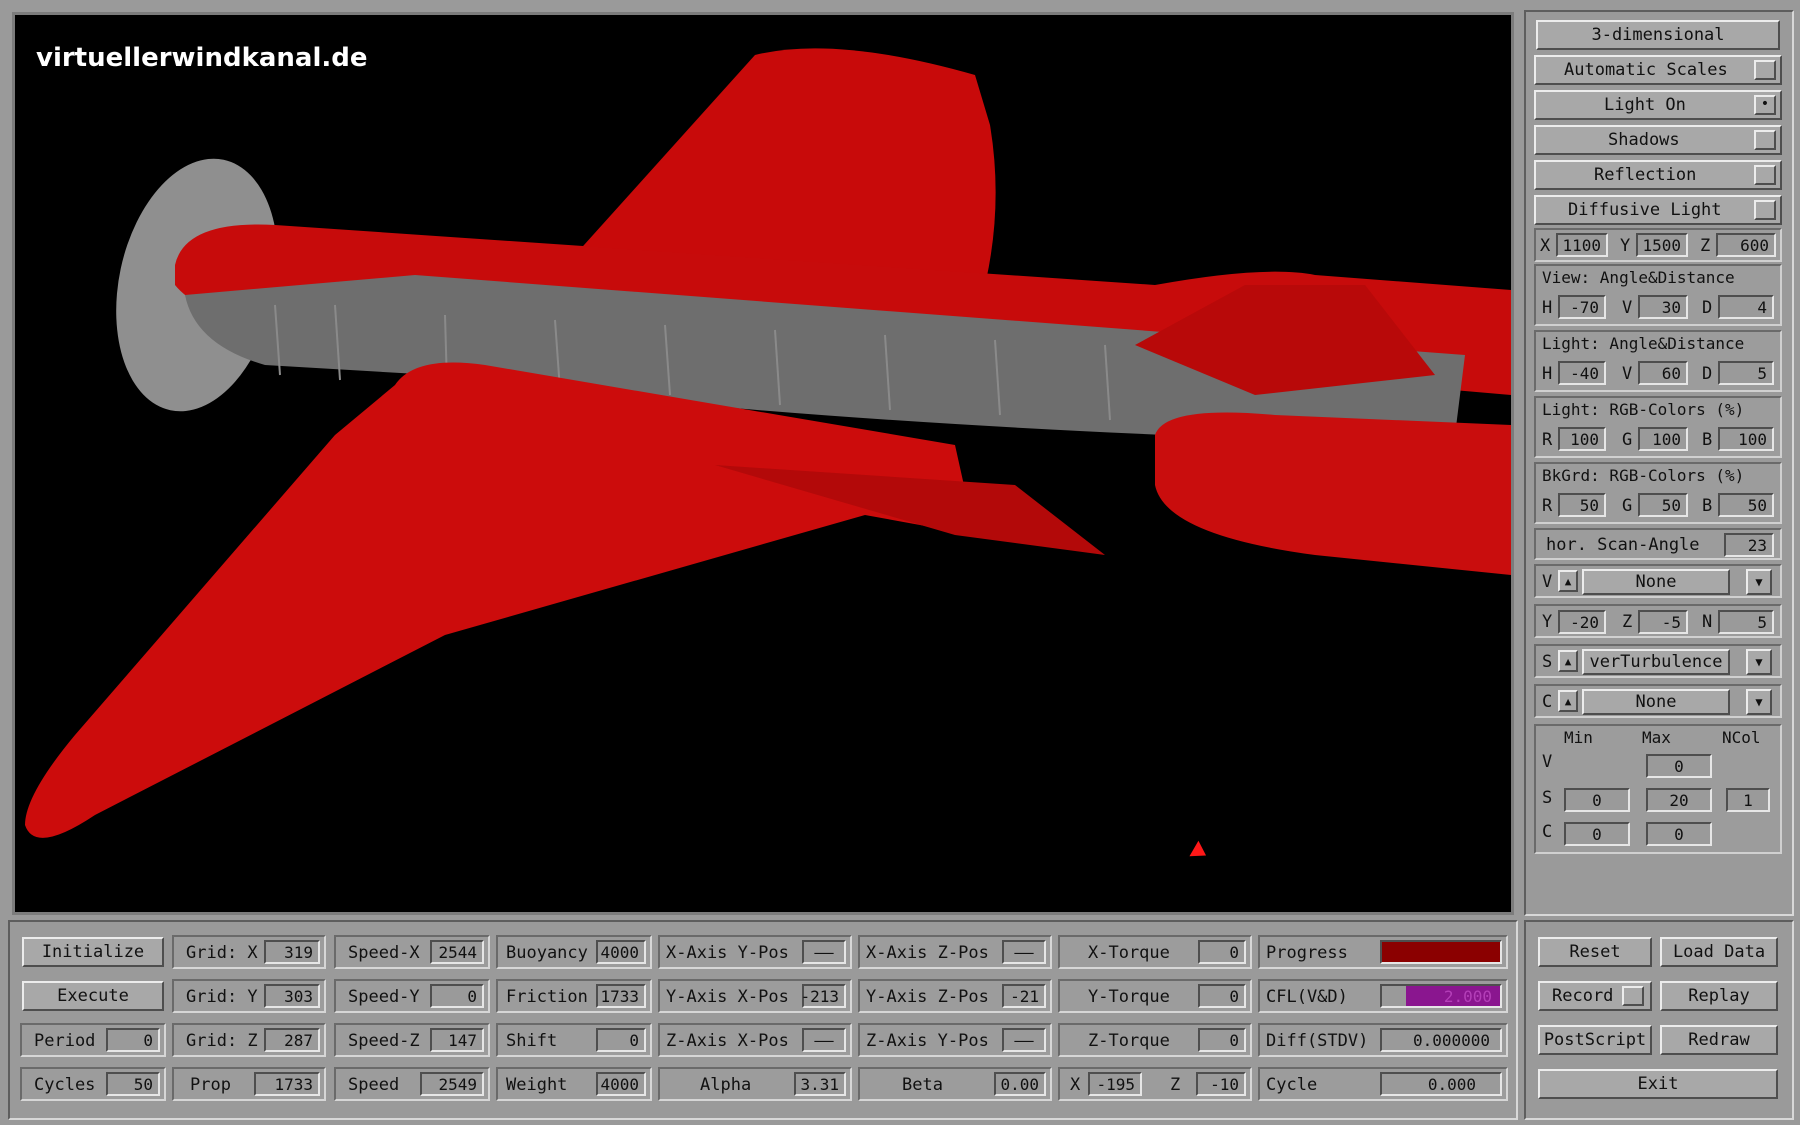  What do you see at coordinates (1582, 373) in the screenshot?
I see `light-h-field: -40` at bounding box center [1582, 373].